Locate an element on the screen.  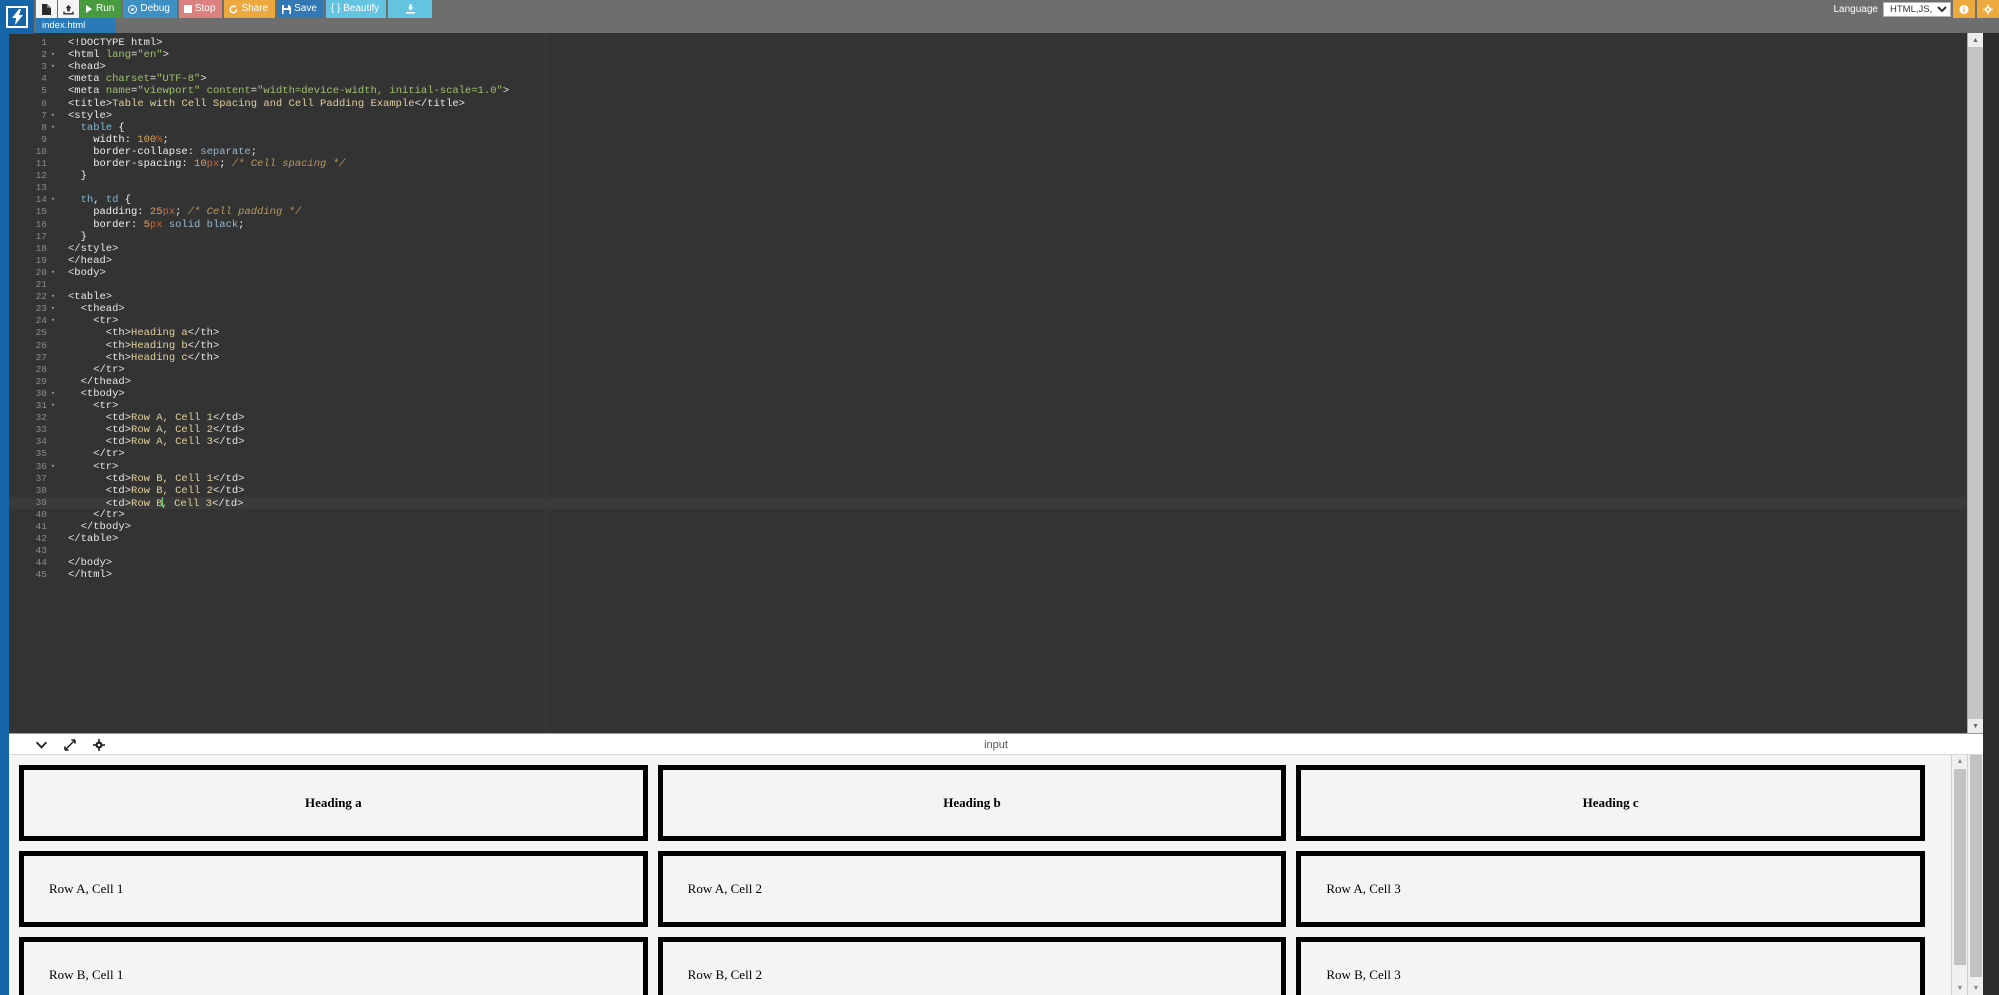
gear-icon is located at coordinates (1988, 9).